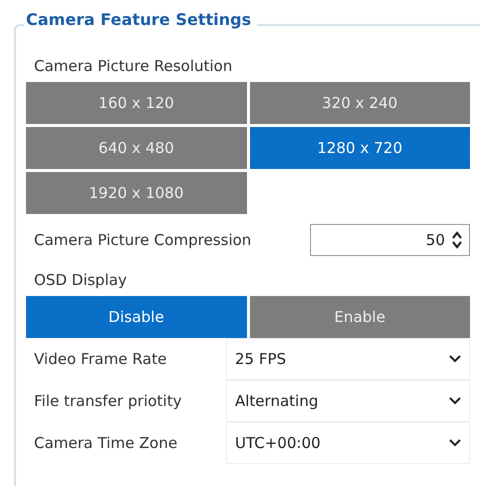  I want to click on resolution-option: 160 x 120, so click(136, 103).